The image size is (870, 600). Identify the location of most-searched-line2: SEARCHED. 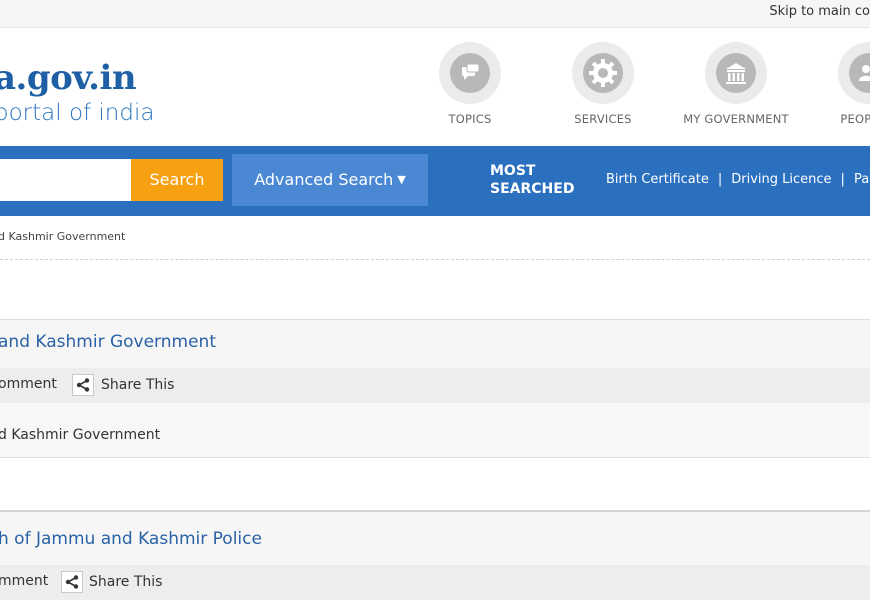
(532, 189).